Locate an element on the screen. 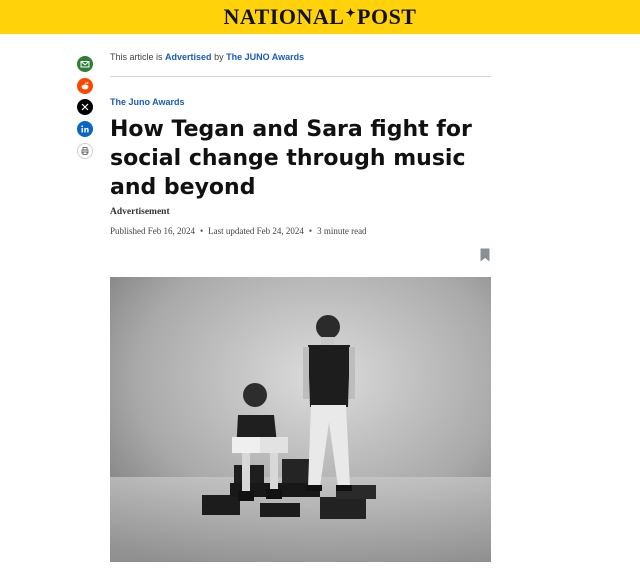  maple-leaf-icon: ✦ is located at coordinates (351, 12).